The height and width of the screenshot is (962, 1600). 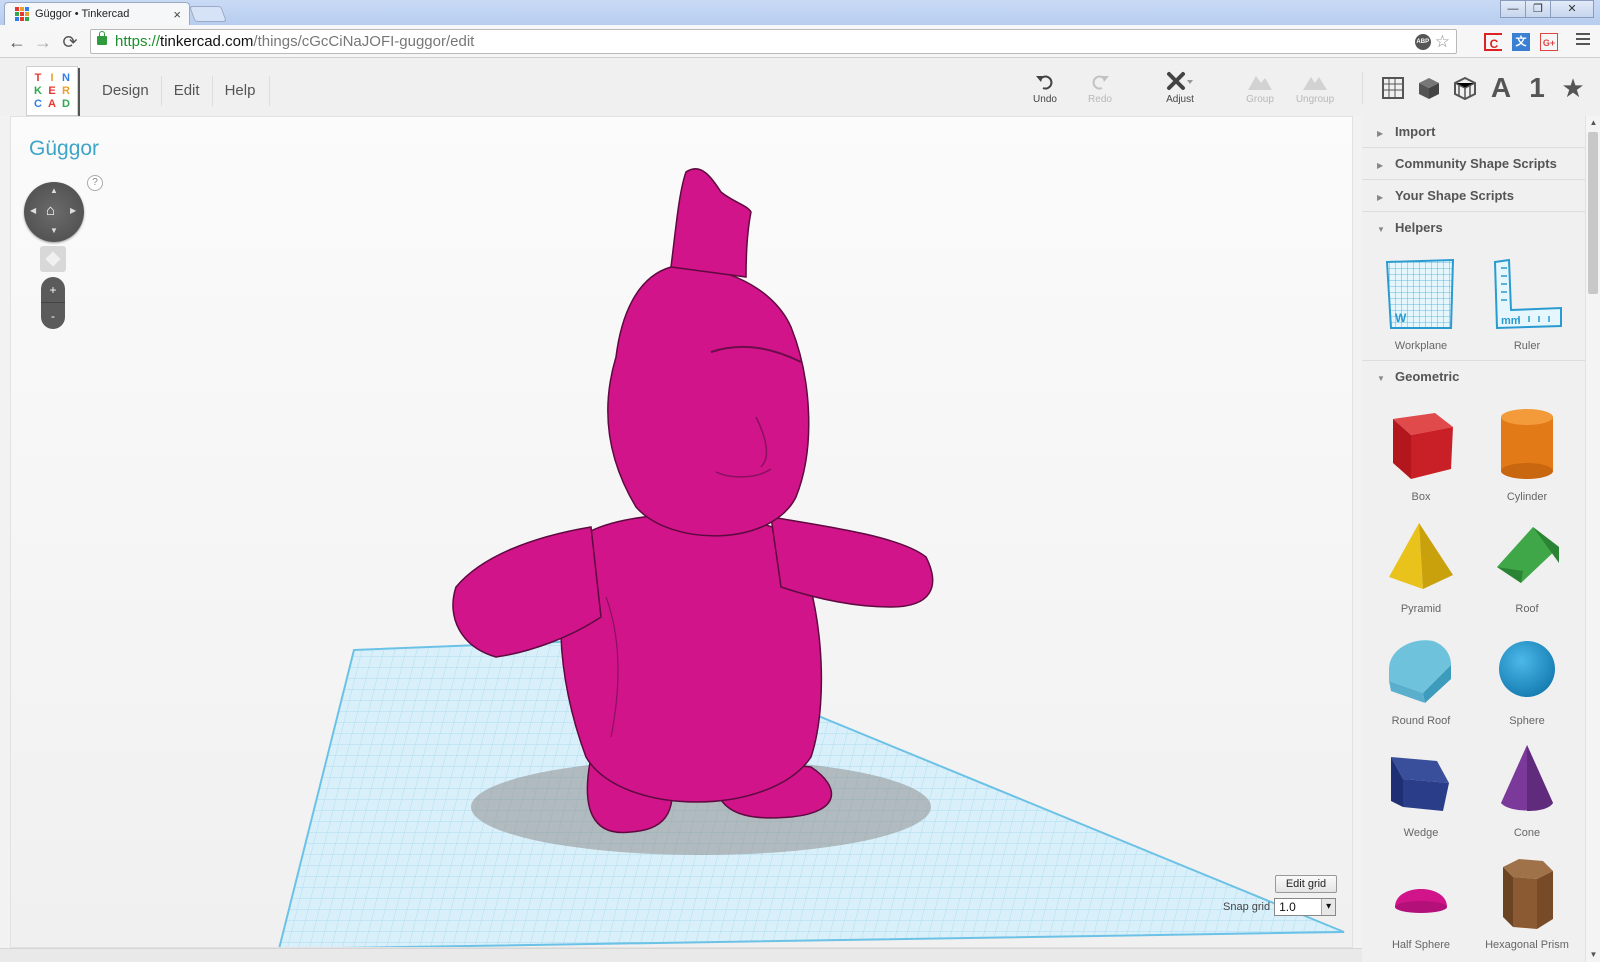 I want to click on browser-tab-strip: Güggor • Tinkercad × — ❐ ✕, so click(x=800, y=12).